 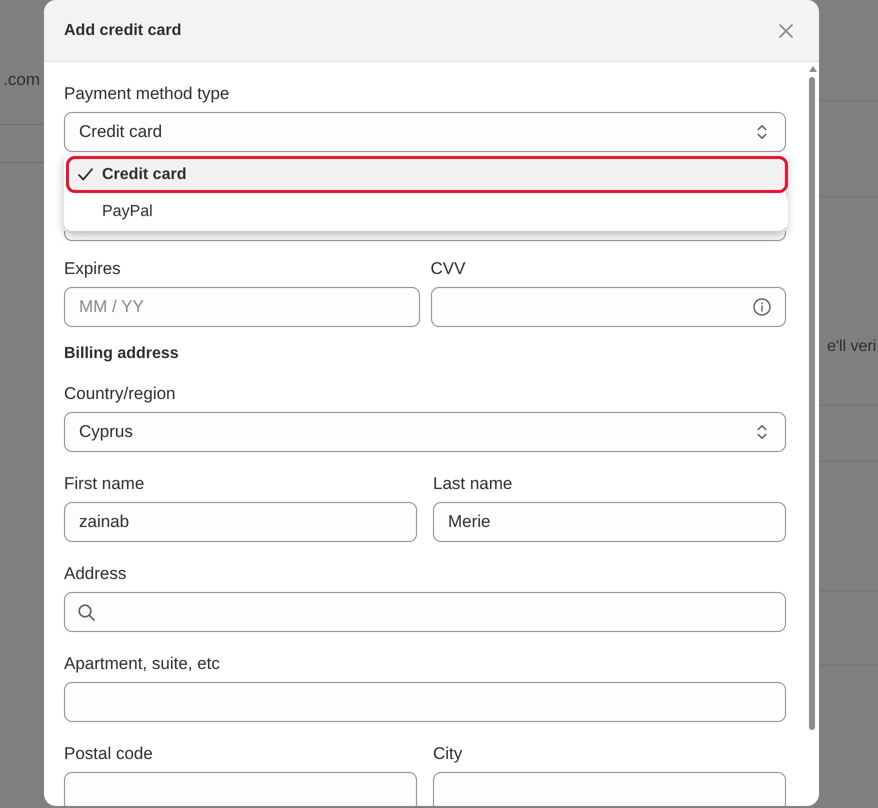 What do you see at coordinates (762, 307) in the screenshot?
I see `info-icon` at bounding box center [762, 307].